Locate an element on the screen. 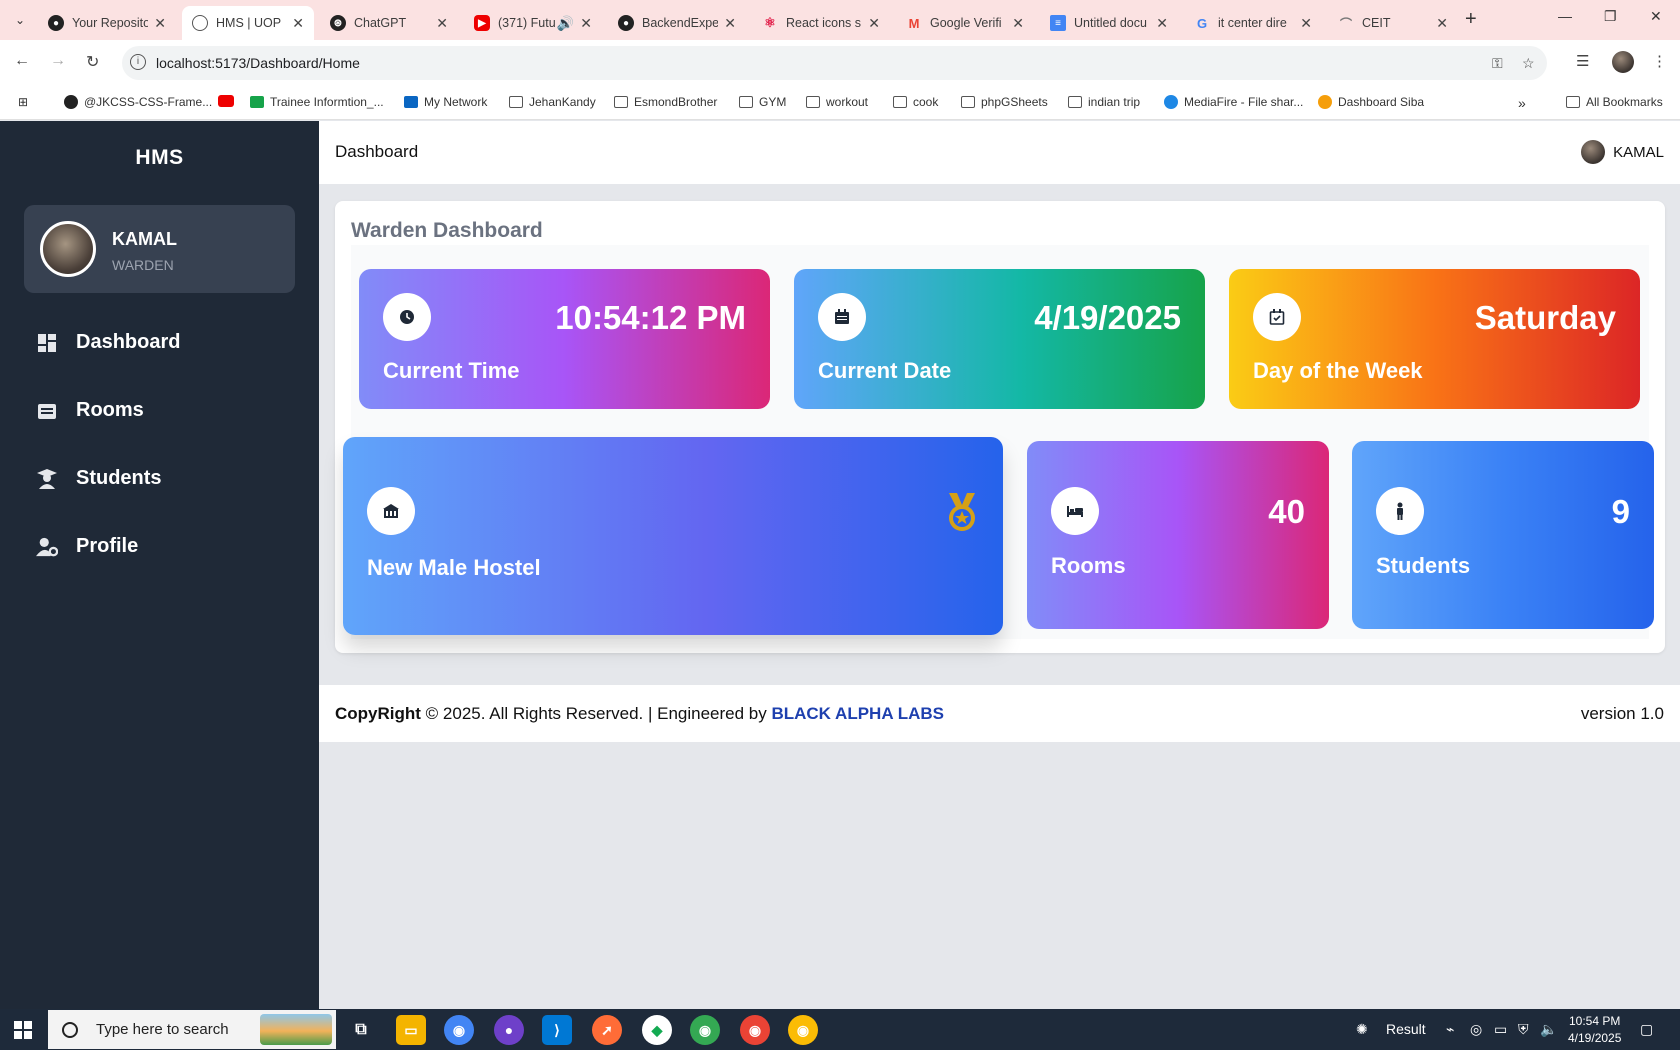  taskbar-search-box: Type here to search is located at coordinates (192, 1029).